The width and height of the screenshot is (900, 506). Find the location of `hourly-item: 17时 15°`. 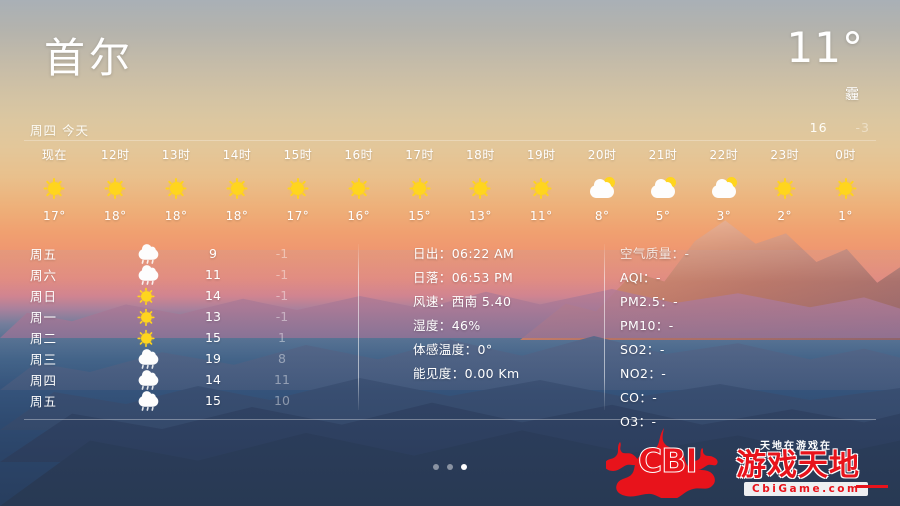

hourly-item: 17时 15° is located at coordinates (419, 184).